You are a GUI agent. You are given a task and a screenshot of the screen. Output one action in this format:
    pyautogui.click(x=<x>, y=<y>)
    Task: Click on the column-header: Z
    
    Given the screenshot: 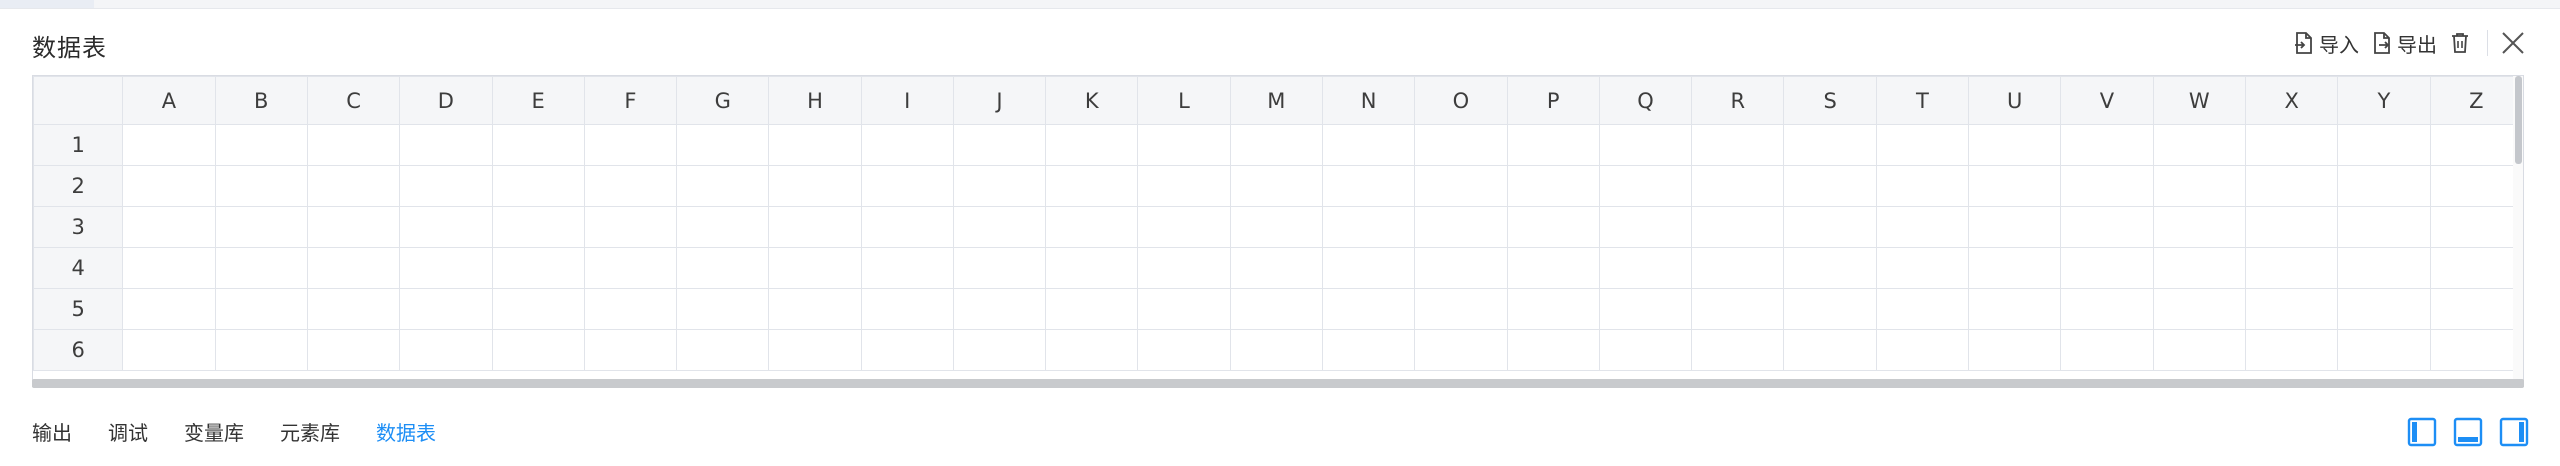 What is the action you would take?
    pyautogui.click(x=2476, y=100)
    